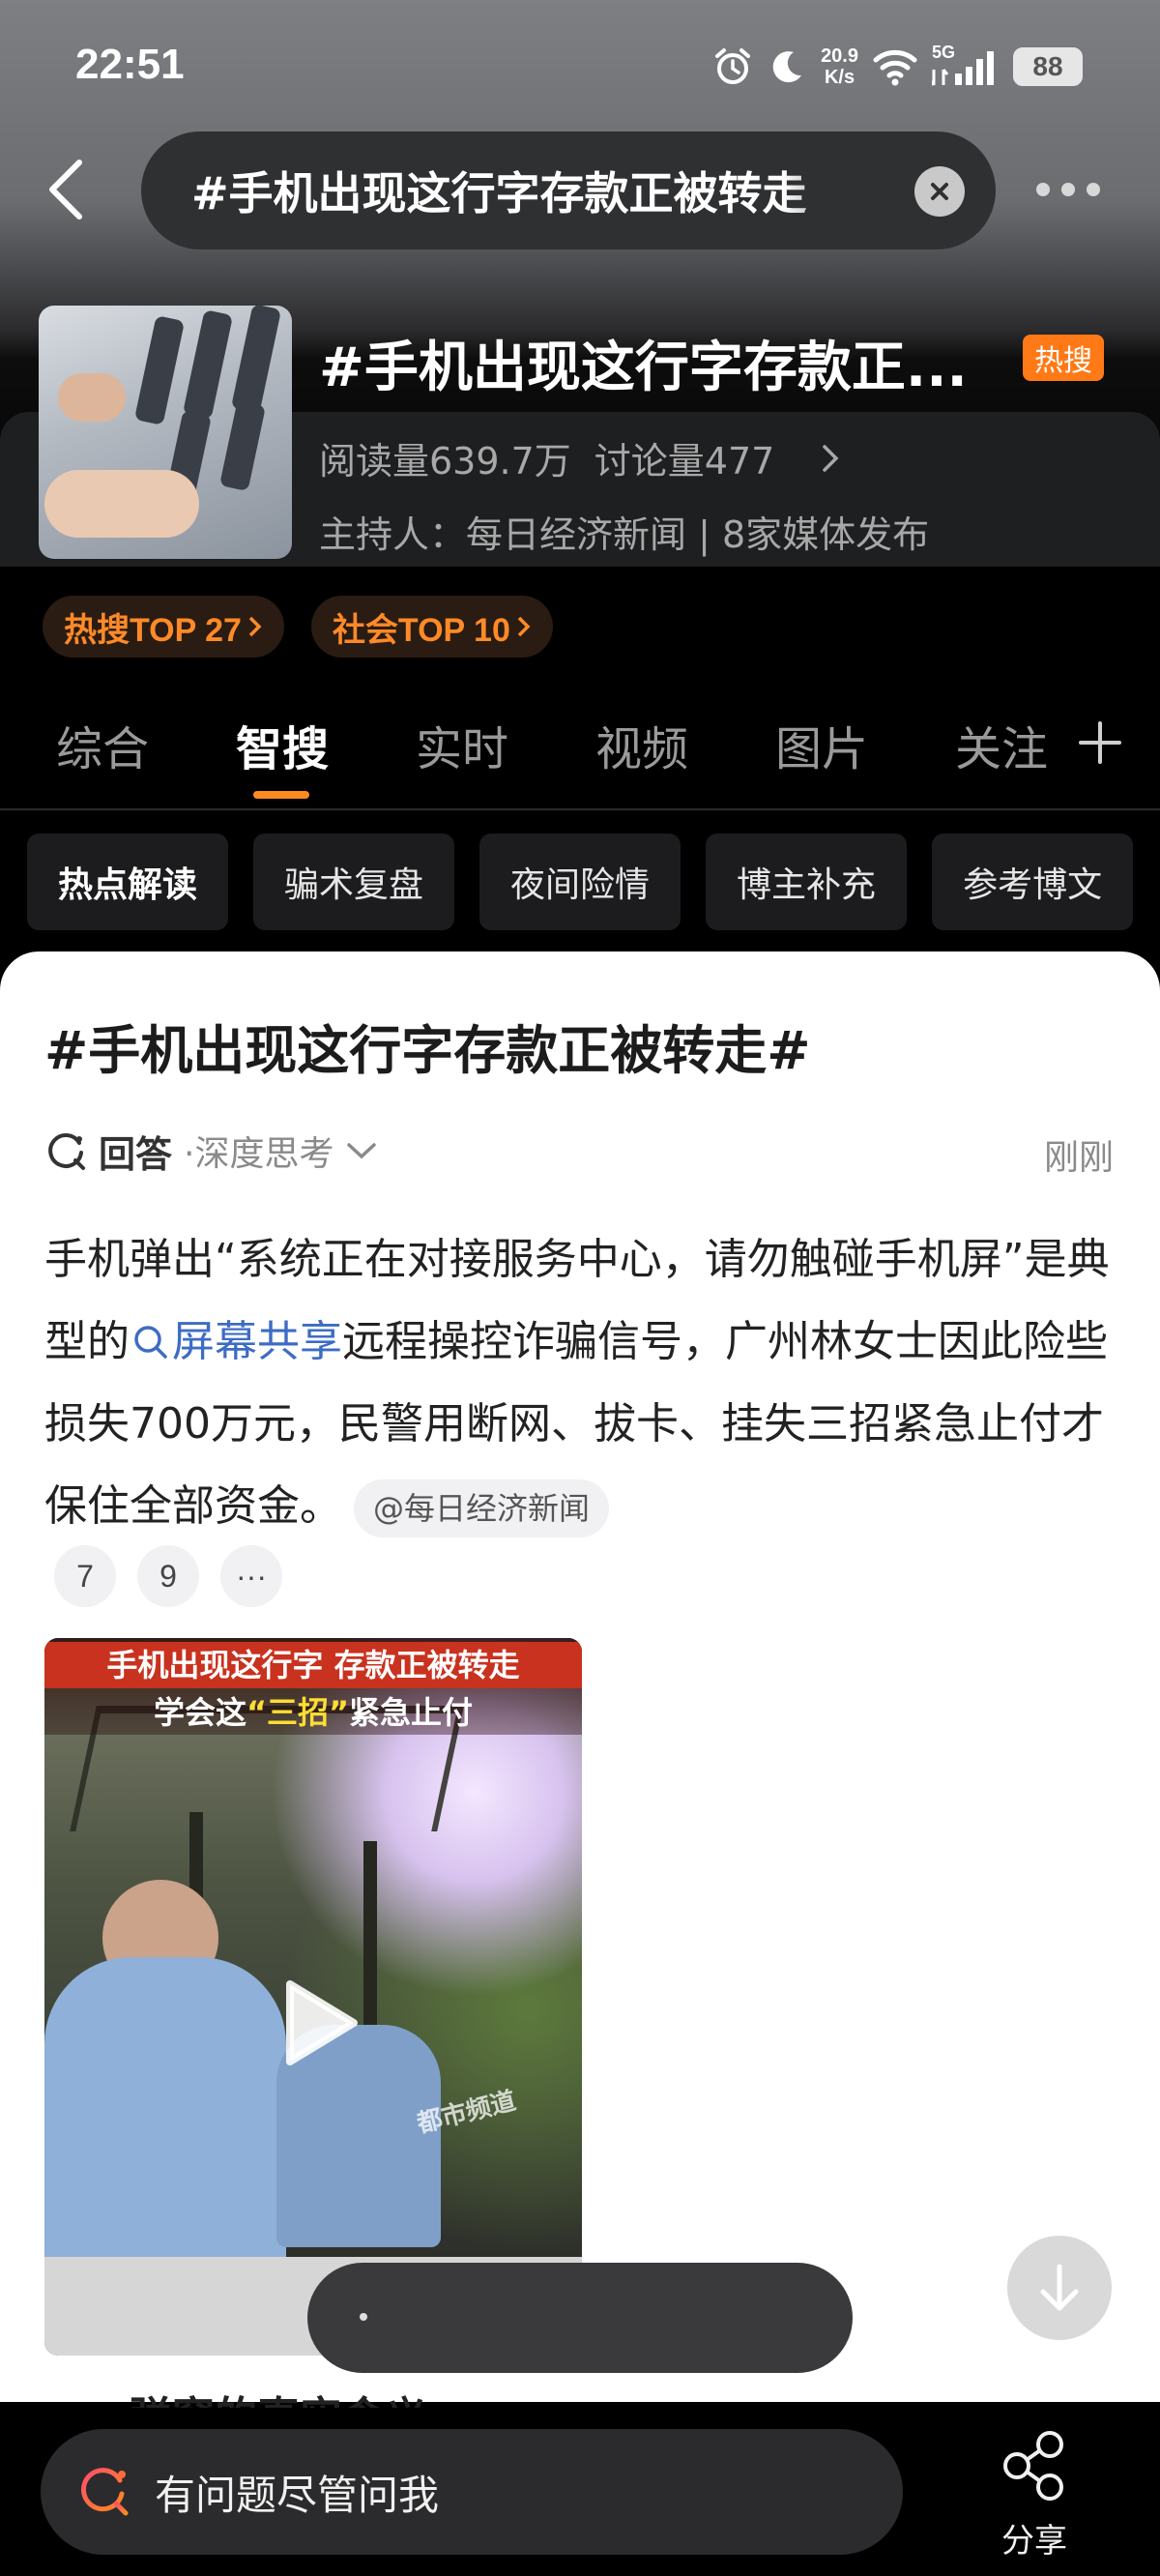  What do you see at coordinates (362, 1151) in the screenshot?
I see `chevron-down-icon` at bounding box center [362, 1151].